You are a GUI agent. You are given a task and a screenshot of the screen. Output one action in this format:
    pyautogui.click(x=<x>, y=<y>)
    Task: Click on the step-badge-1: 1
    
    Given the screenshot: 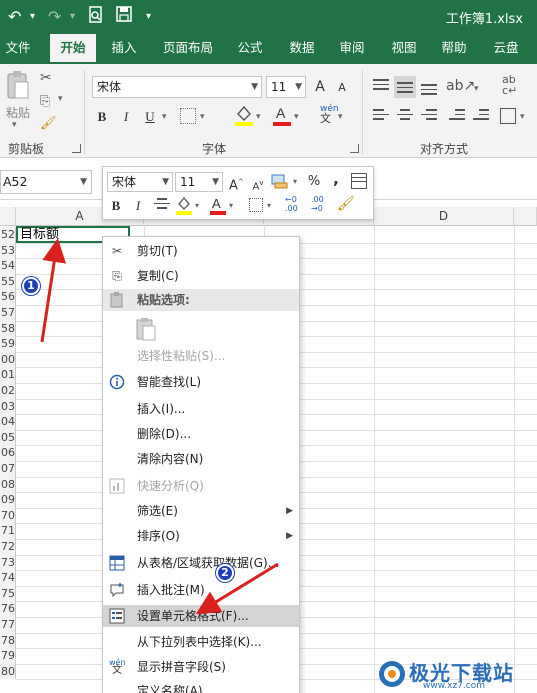 What is the action you would take?
    pyautogui.click(x=31, y=286)
    